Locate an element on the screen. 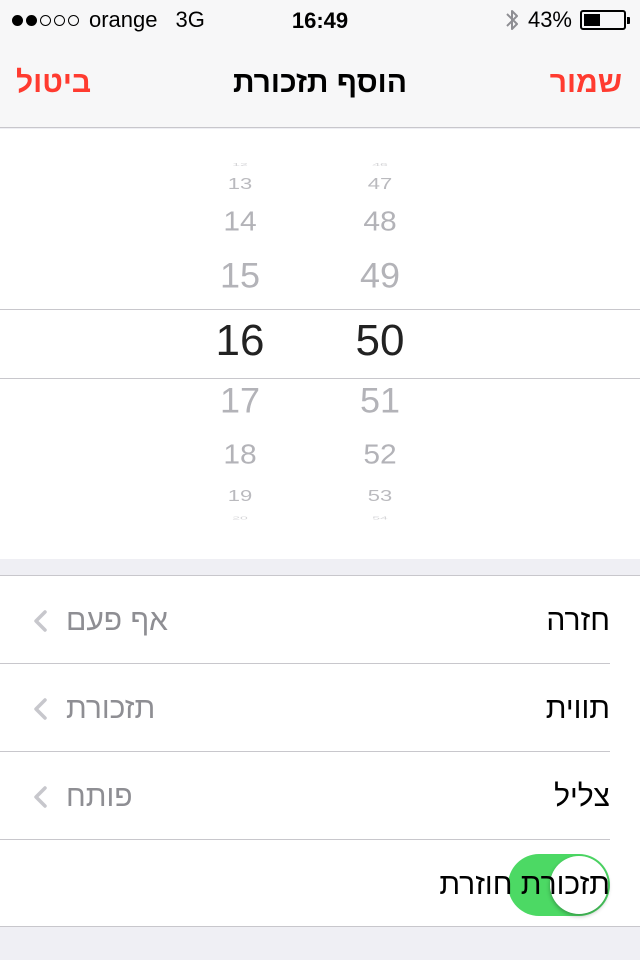 This screenshot has height=960, width=640. sound-value: פותח is located at coordinates (99, 796).